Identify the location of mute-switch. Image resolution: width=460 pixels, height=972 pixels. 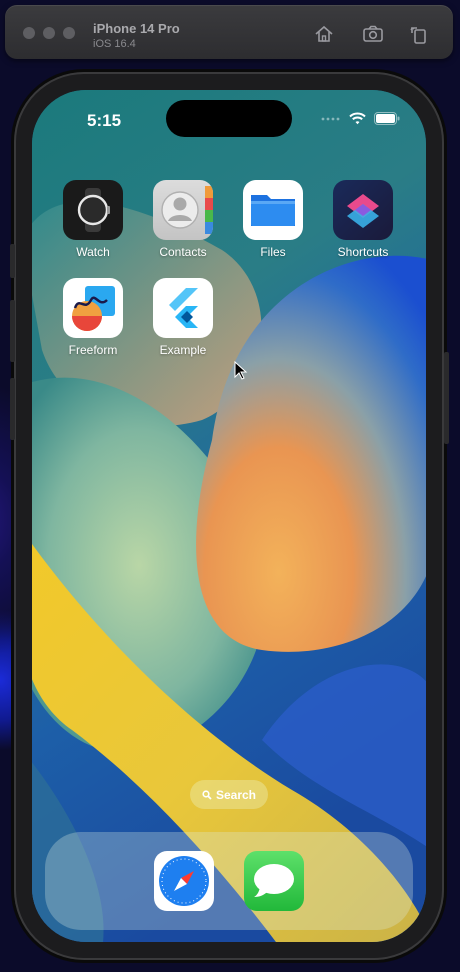
(12, 261).